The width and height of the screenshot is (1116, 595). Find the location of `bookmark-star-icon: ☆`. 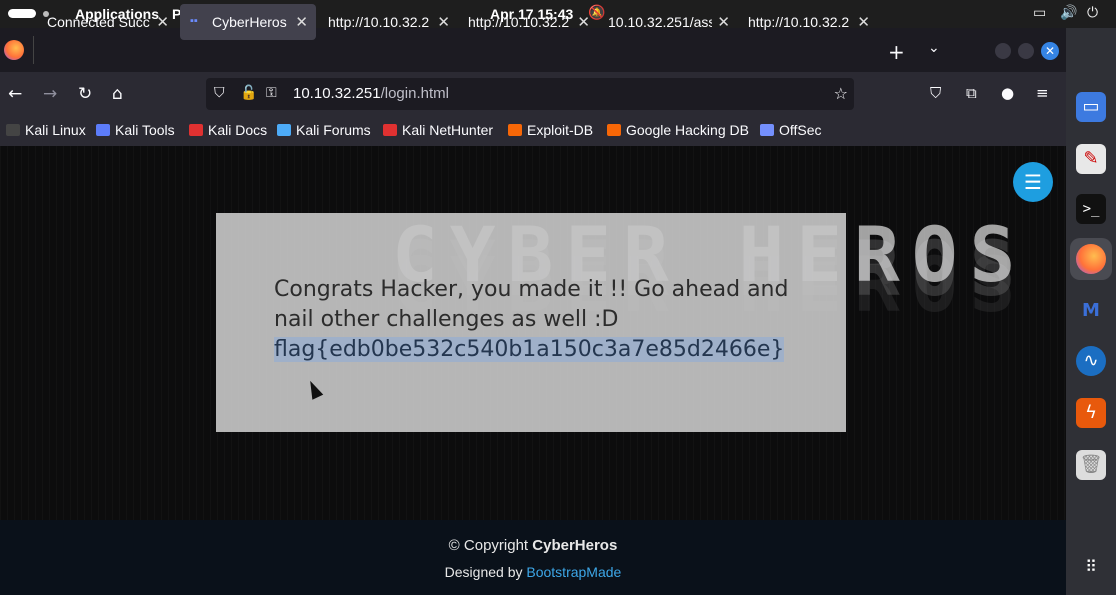

bookmark-star-icon: ☆ is located at coordinates (841, 93).